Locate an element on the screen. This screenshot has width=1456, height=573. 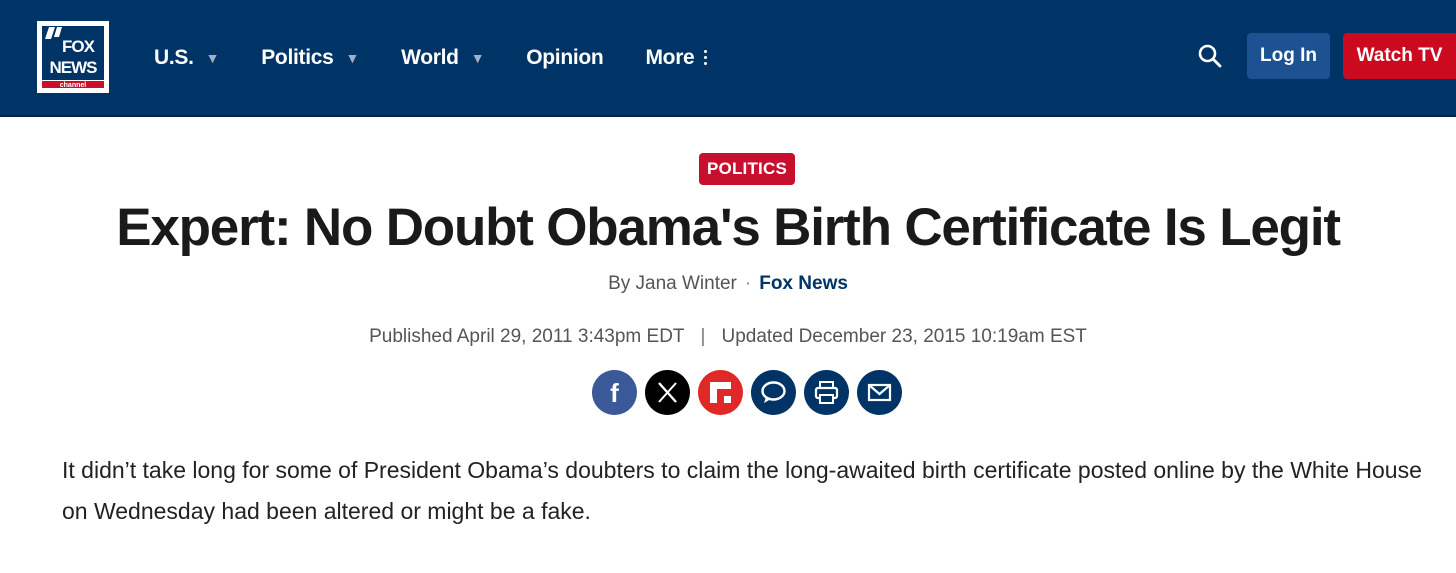
search-icon is located at coordinates (1210, 56).